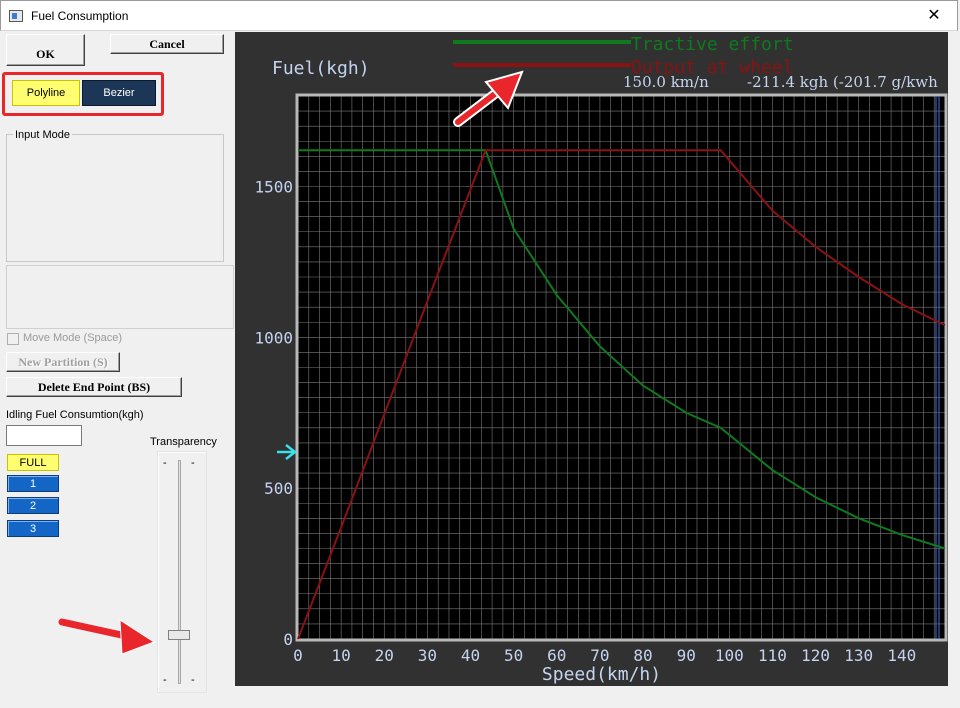  I want to click on transparency-slider-frame, so click(182, 572).